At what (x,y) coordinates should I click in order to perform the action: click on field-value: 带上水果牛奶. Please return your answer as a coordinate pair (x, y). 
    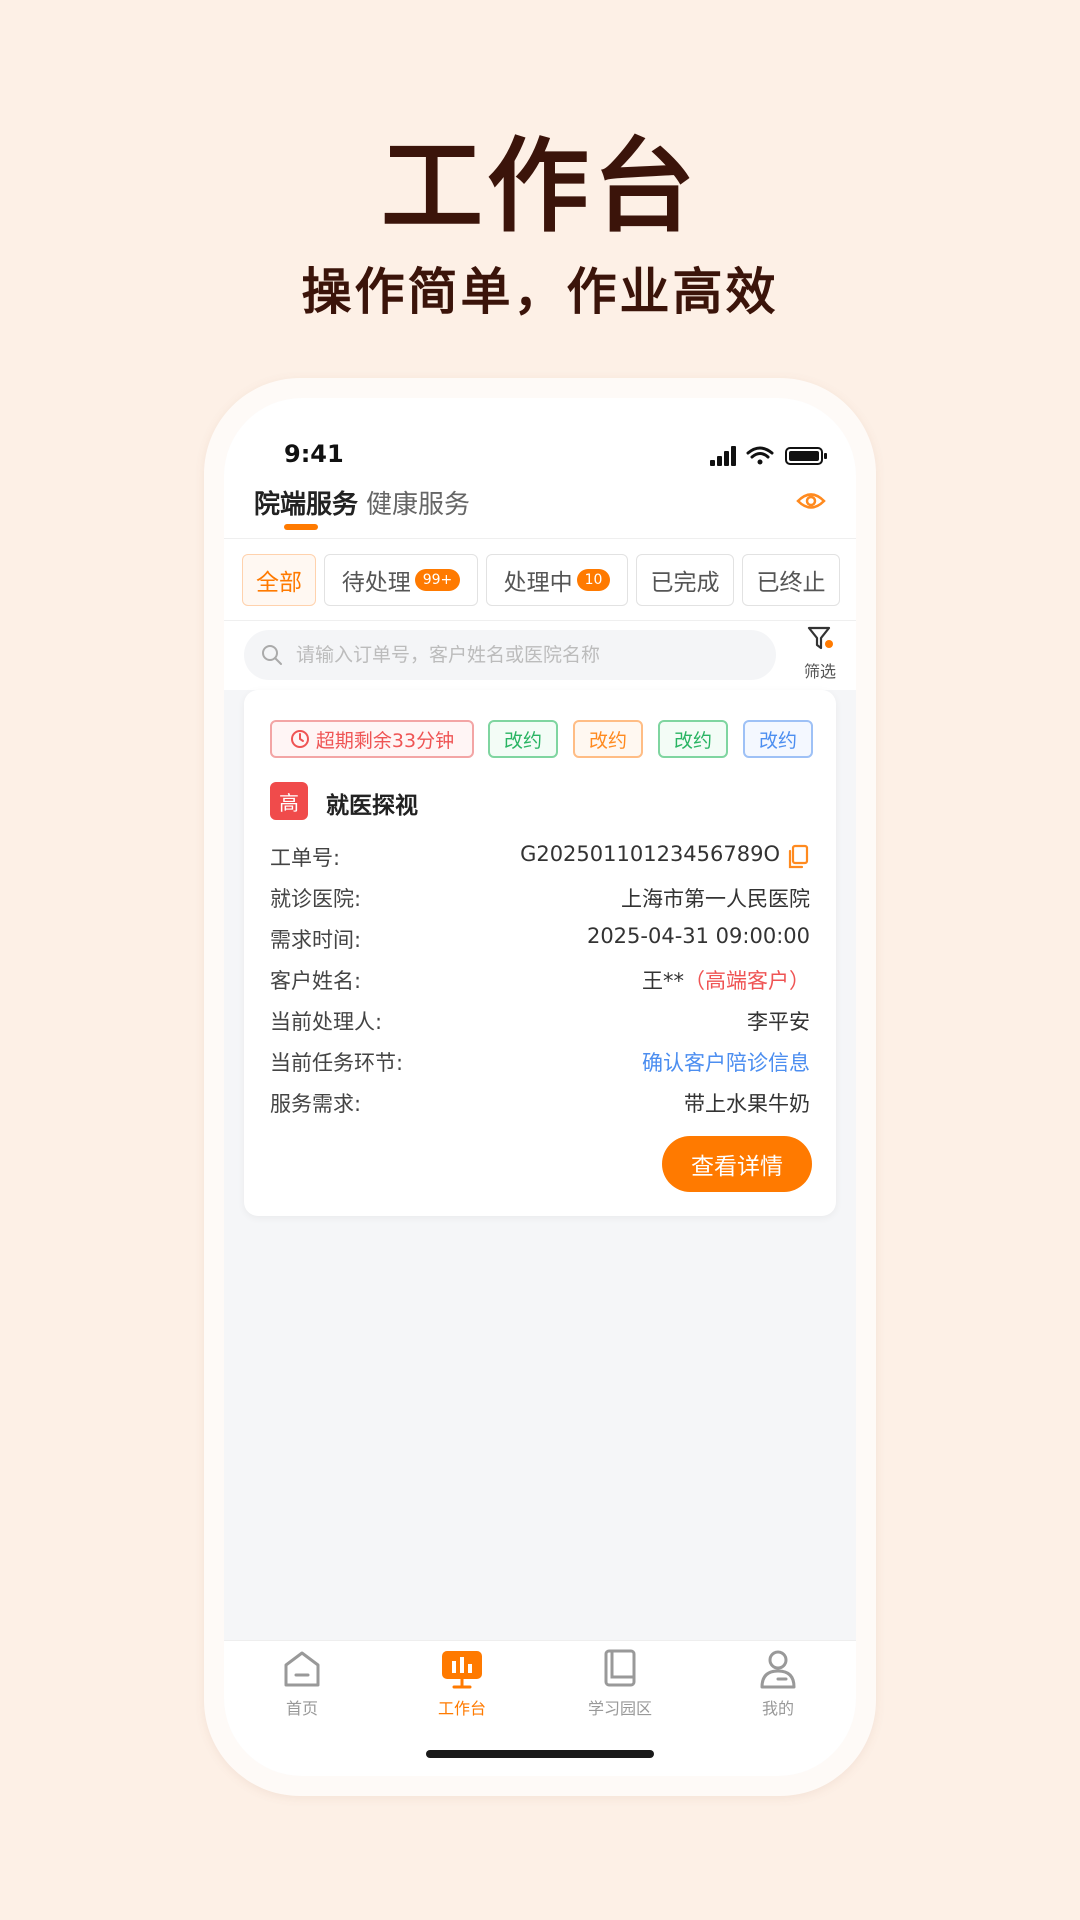
    Looking at the image, I should click on (747, 1104).